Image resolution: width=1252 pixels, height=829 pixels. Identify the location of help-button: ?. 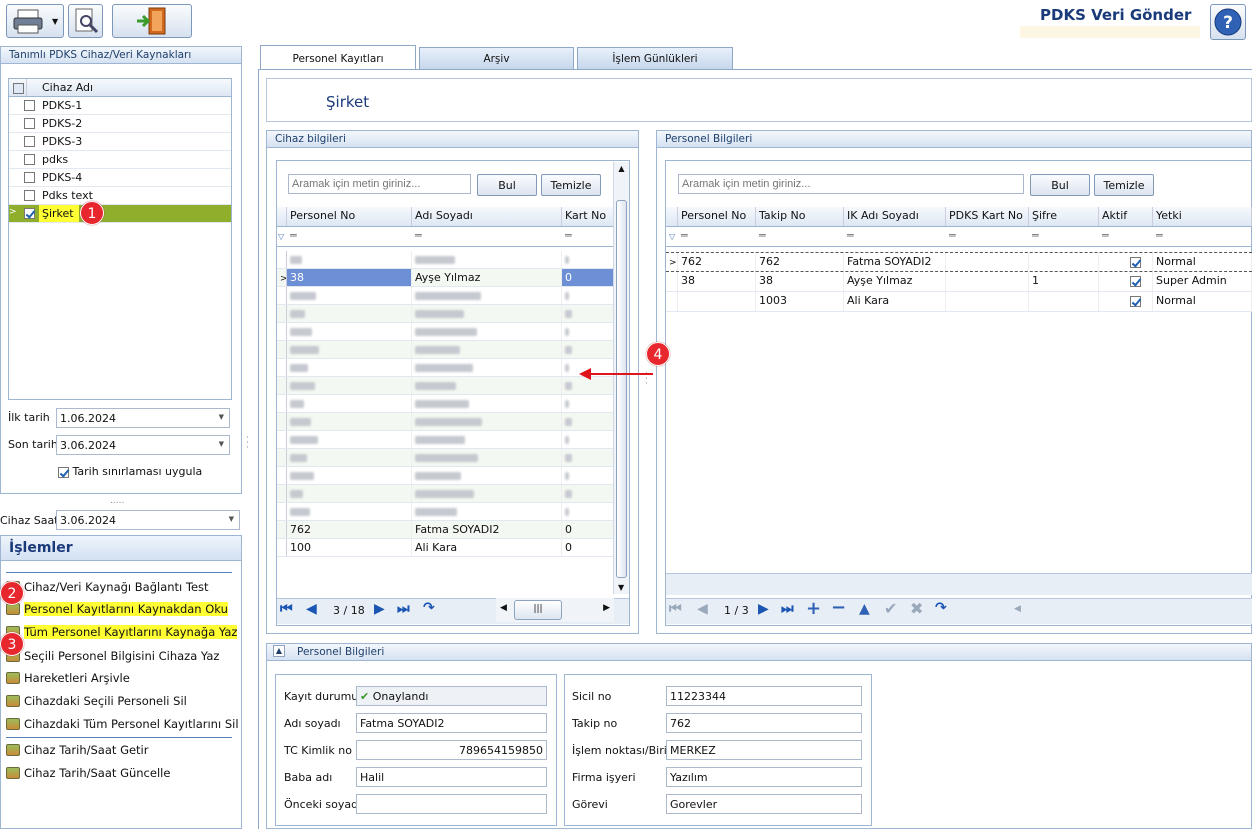
(1228, 22).